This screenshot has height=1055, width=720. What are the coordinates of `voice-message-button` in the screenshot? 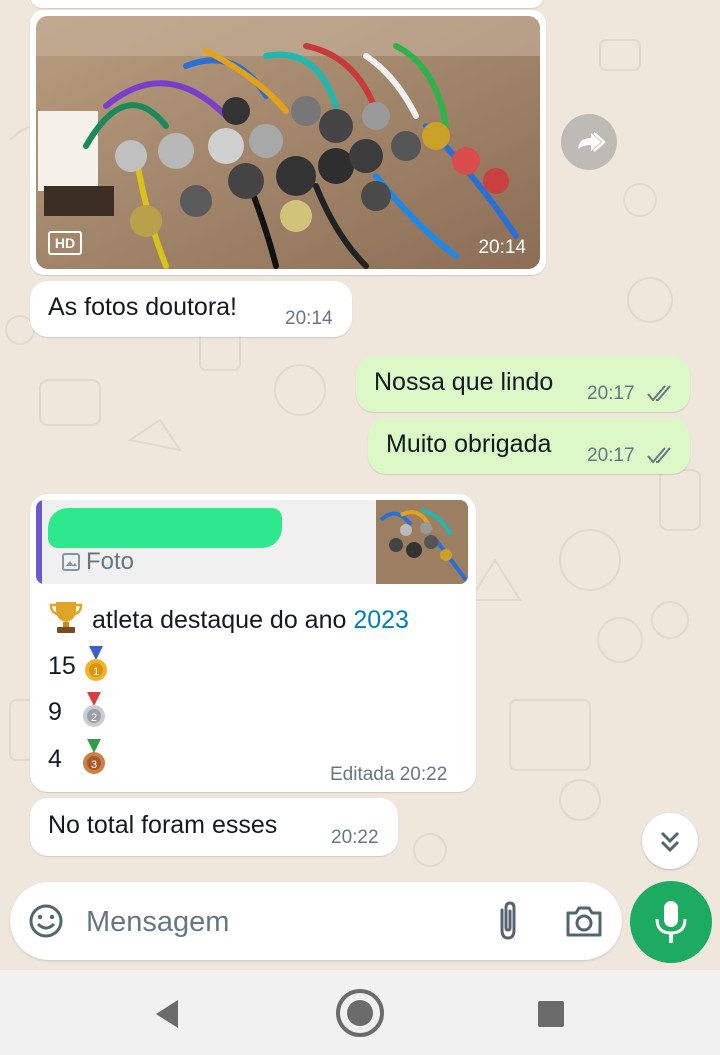 It's located at (671, 922).